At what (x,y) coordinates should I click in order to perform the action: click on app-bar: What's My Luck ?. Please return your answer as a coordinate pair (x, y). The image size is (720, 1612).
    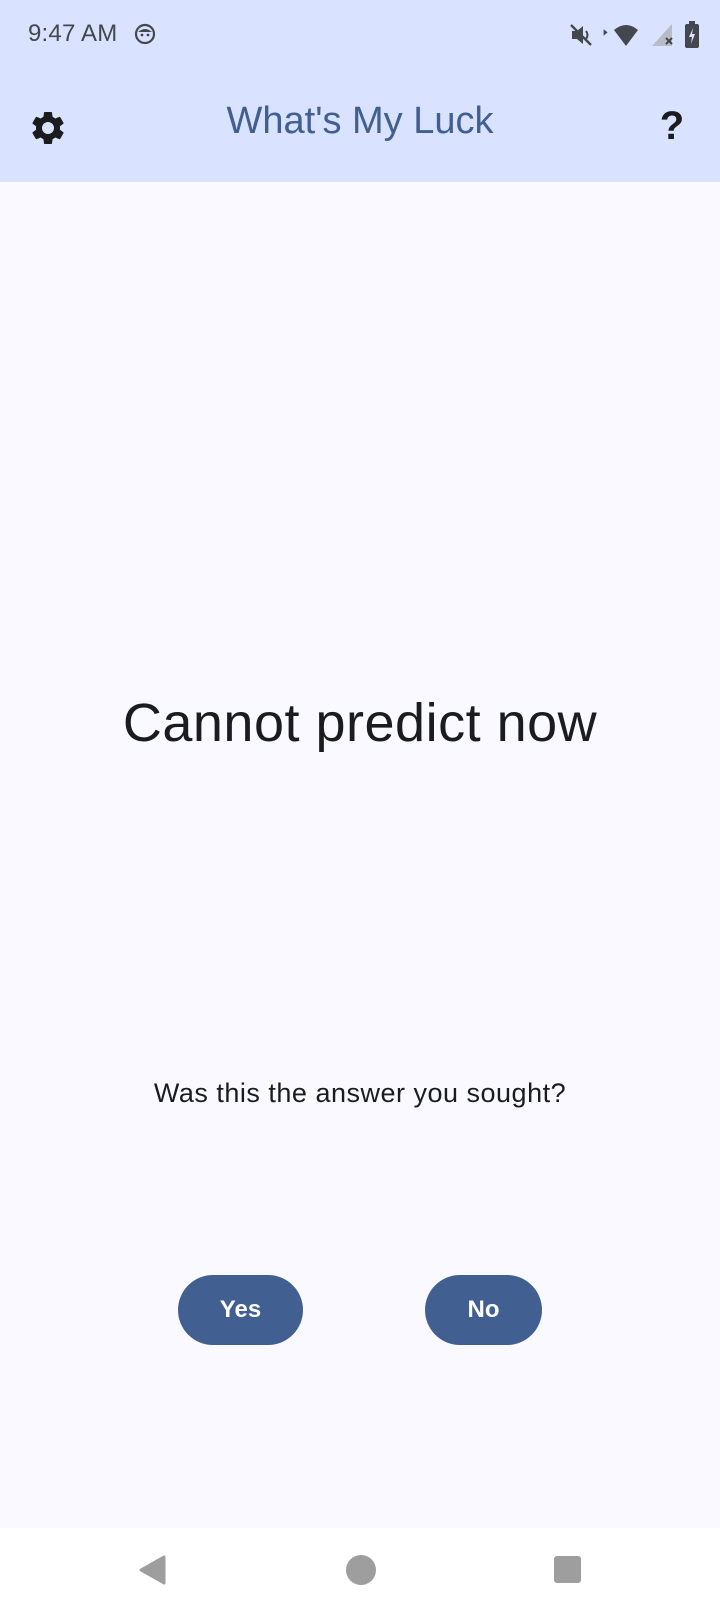
    Looking at the image, I should click on (360, 127).